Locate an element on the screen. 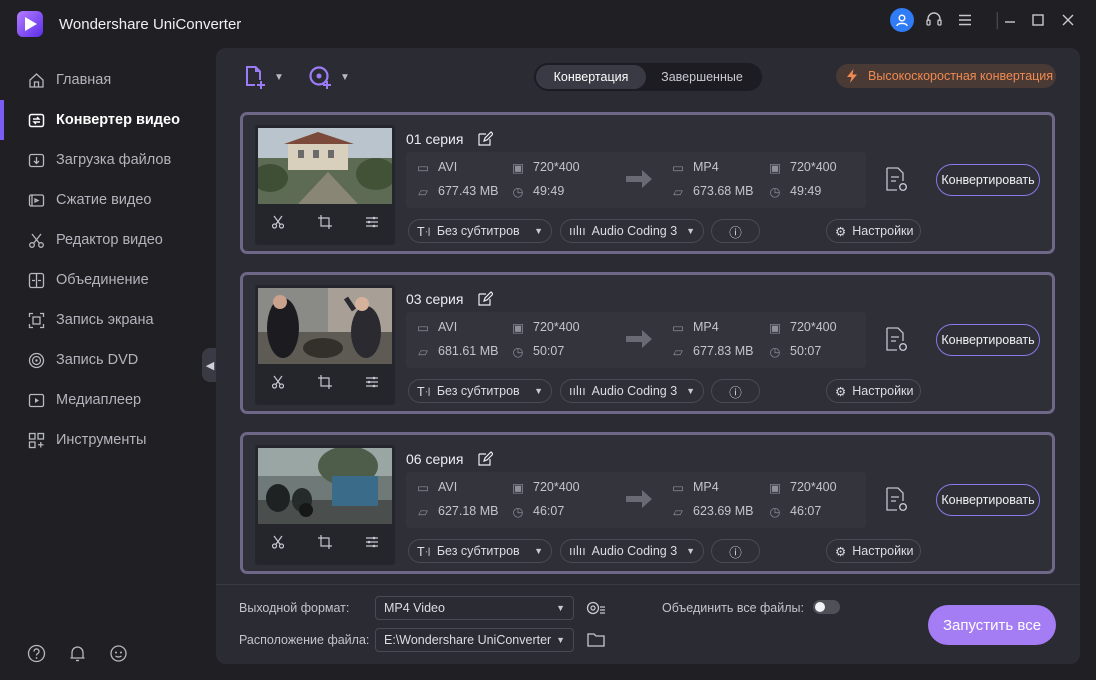 This screenshot has width=1096, height=680. folder-open-icon is located at coordinates (596, 640).